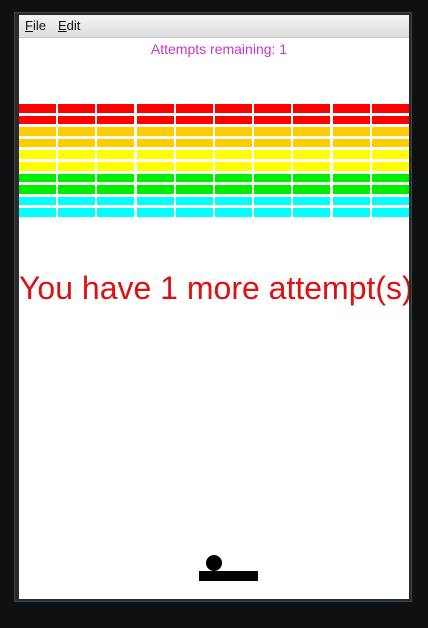  I want to click on attempt-message: You have 1 more attempt(s), so click(214, 288).